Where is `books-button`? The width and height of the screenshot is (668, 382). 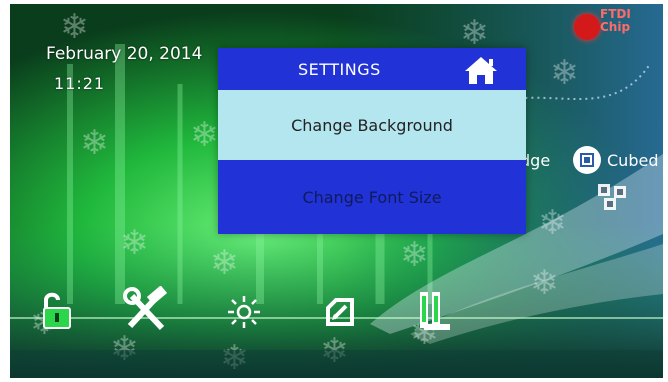 books-button is located at coordinates (434, 311).